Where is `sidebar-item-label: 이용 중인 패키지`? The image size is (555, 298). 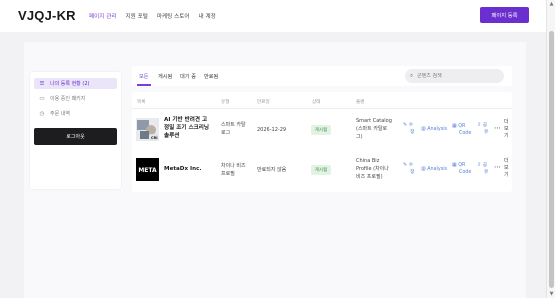
sidebar-item-label: 이용 중인 패키지 is located at coordinates (68, 99).